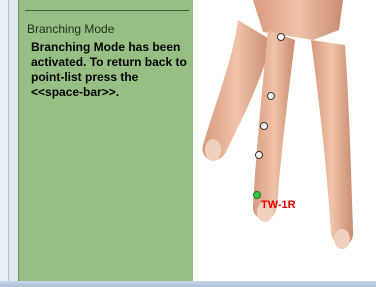 This screenshot has width=376, height=287. What do you see at coordinates (298, 20) in the screenshot?
I see `hand-back` at bounding box center [298, 20].